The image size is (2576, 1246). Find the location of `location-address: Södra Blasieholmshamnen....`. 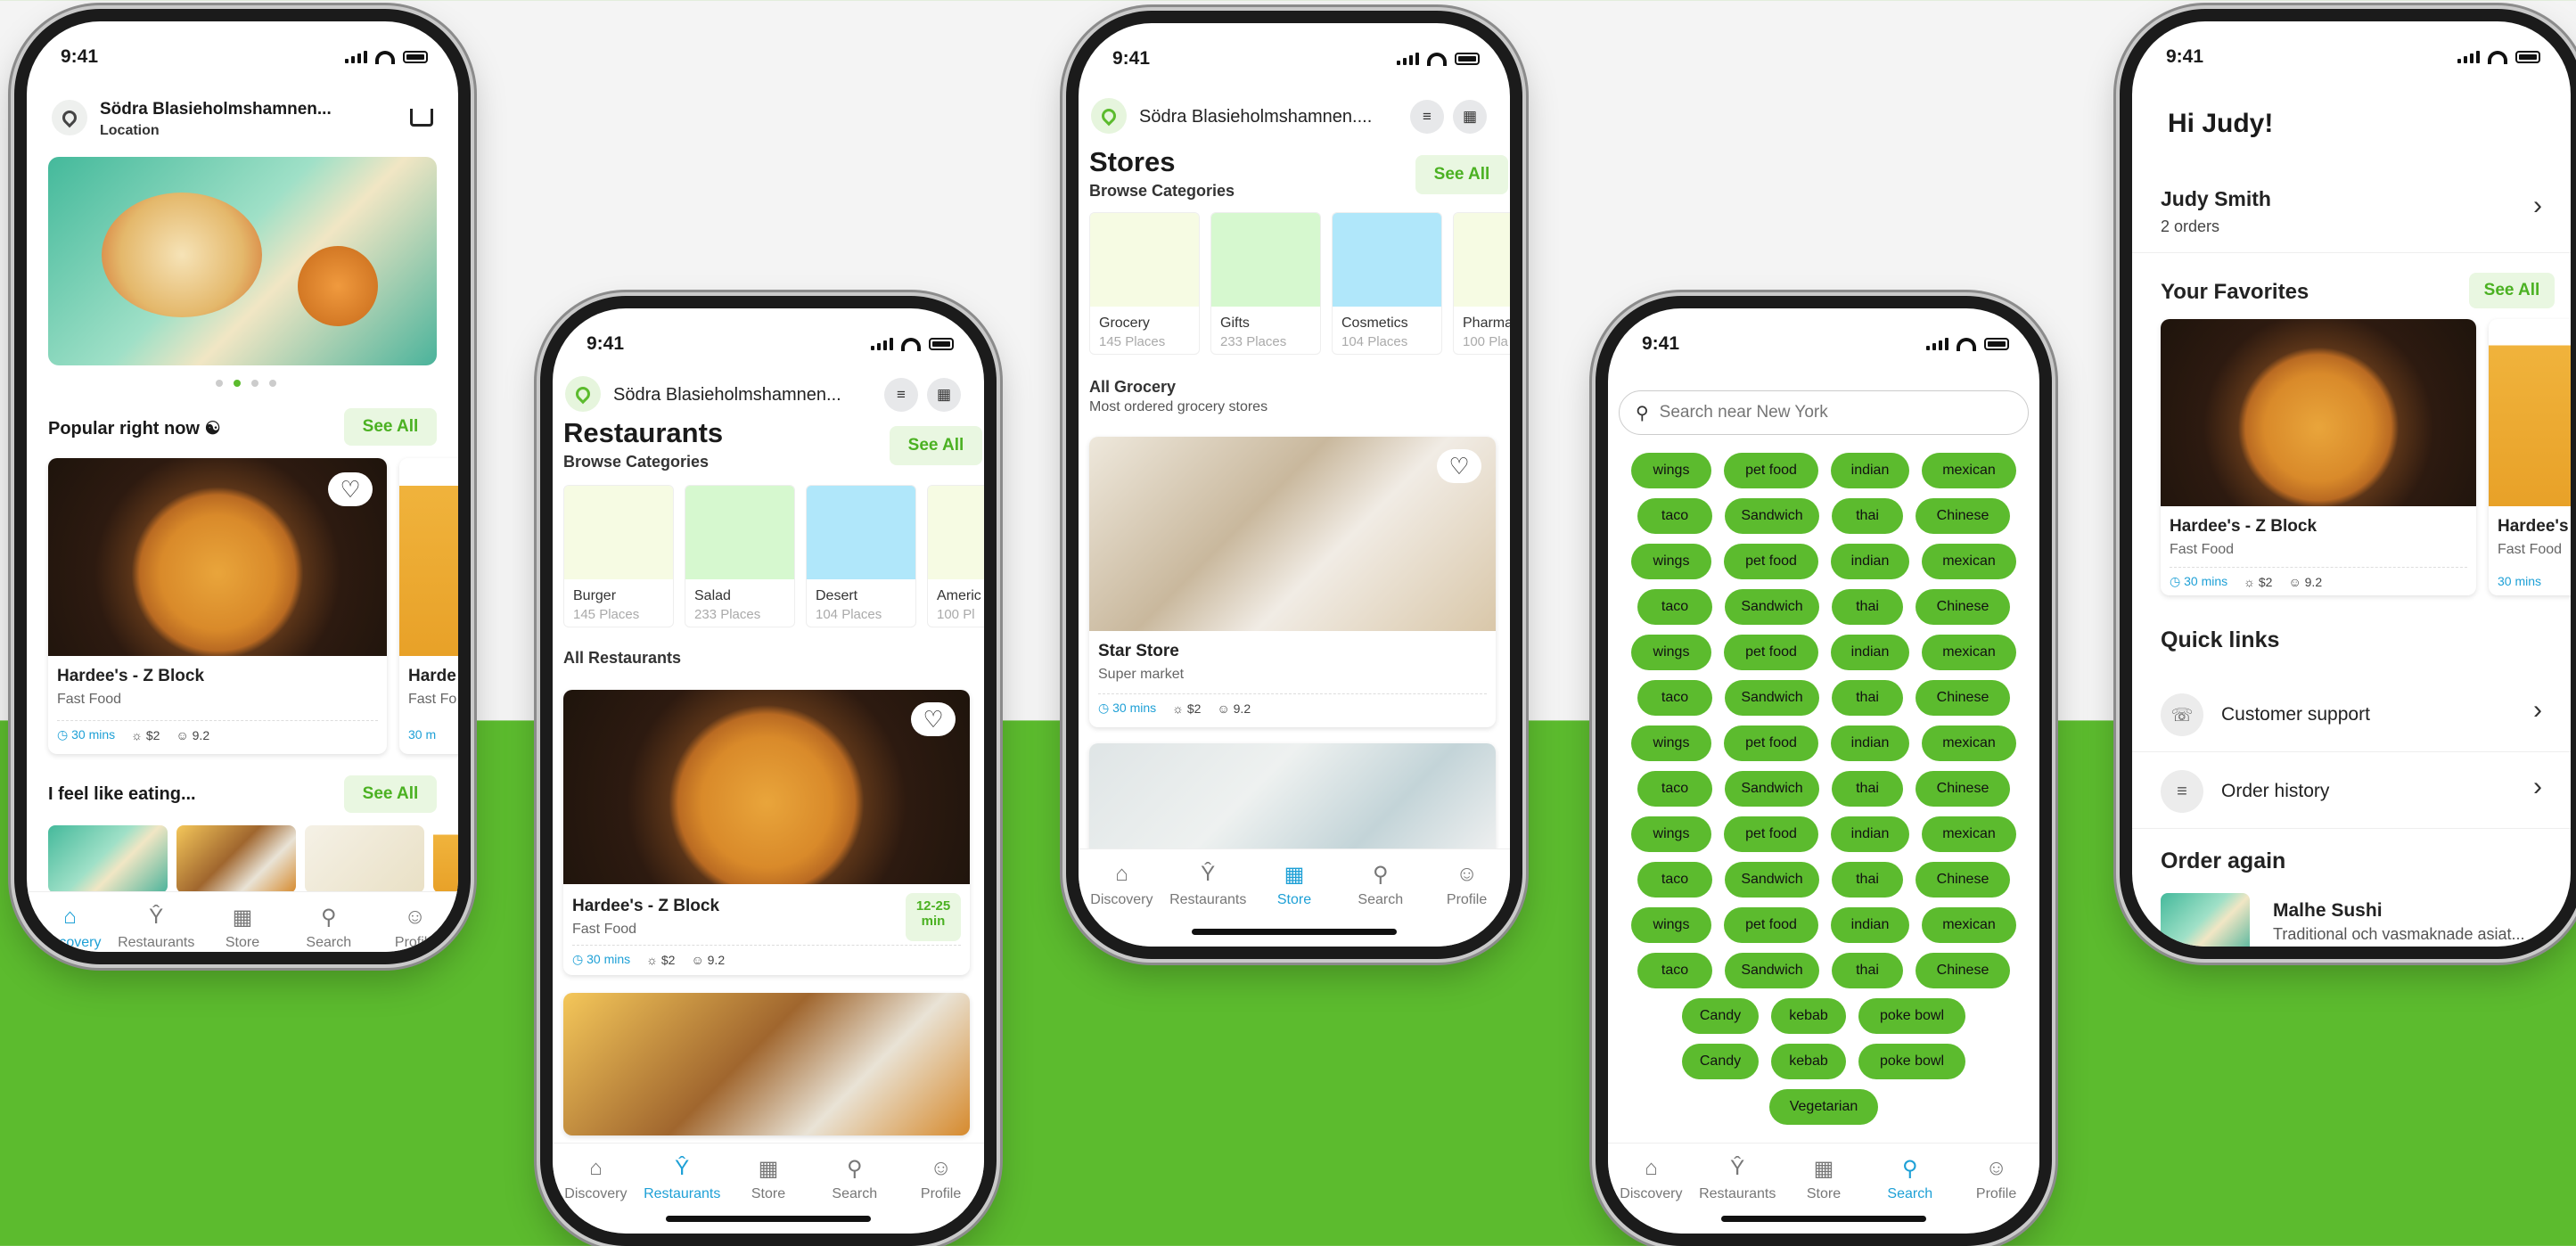

location-address: Södra Blasieholmshamnen.... is located at coordinates (1255, 117).